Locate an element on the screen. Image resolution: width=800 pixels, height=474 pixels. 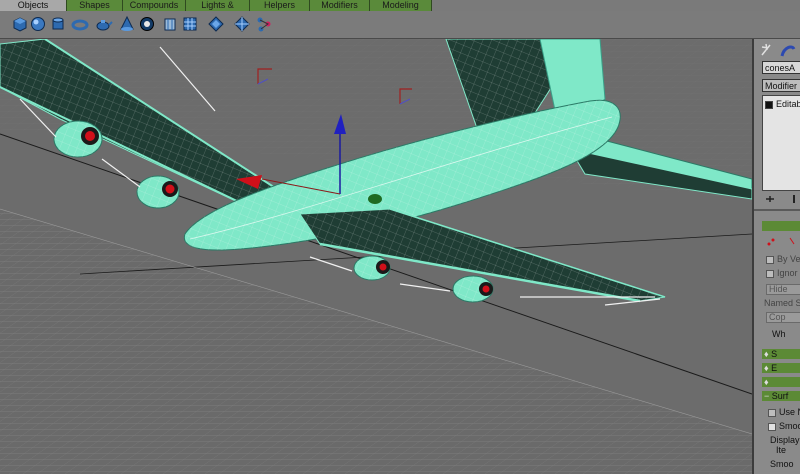
stack-controls is located at coordinates (781, 199).